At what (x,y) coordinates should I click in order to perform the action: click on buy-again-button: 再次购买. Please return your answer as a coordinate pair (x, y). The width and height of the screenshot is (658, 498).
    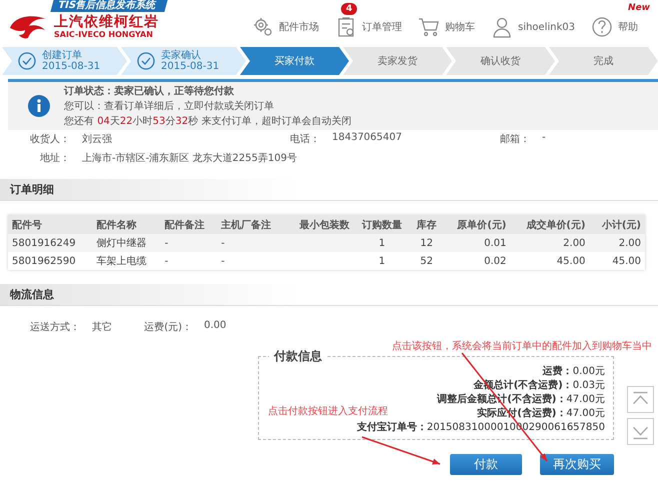
    Looking at the image, I should click on (577, 464).